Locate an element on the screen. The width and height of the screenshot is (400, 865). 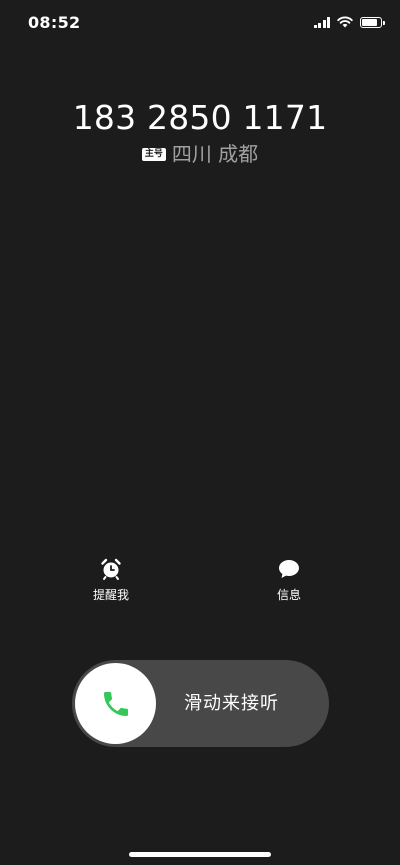
caller-location: 四川 成都 is located at coordinates (215, 154).